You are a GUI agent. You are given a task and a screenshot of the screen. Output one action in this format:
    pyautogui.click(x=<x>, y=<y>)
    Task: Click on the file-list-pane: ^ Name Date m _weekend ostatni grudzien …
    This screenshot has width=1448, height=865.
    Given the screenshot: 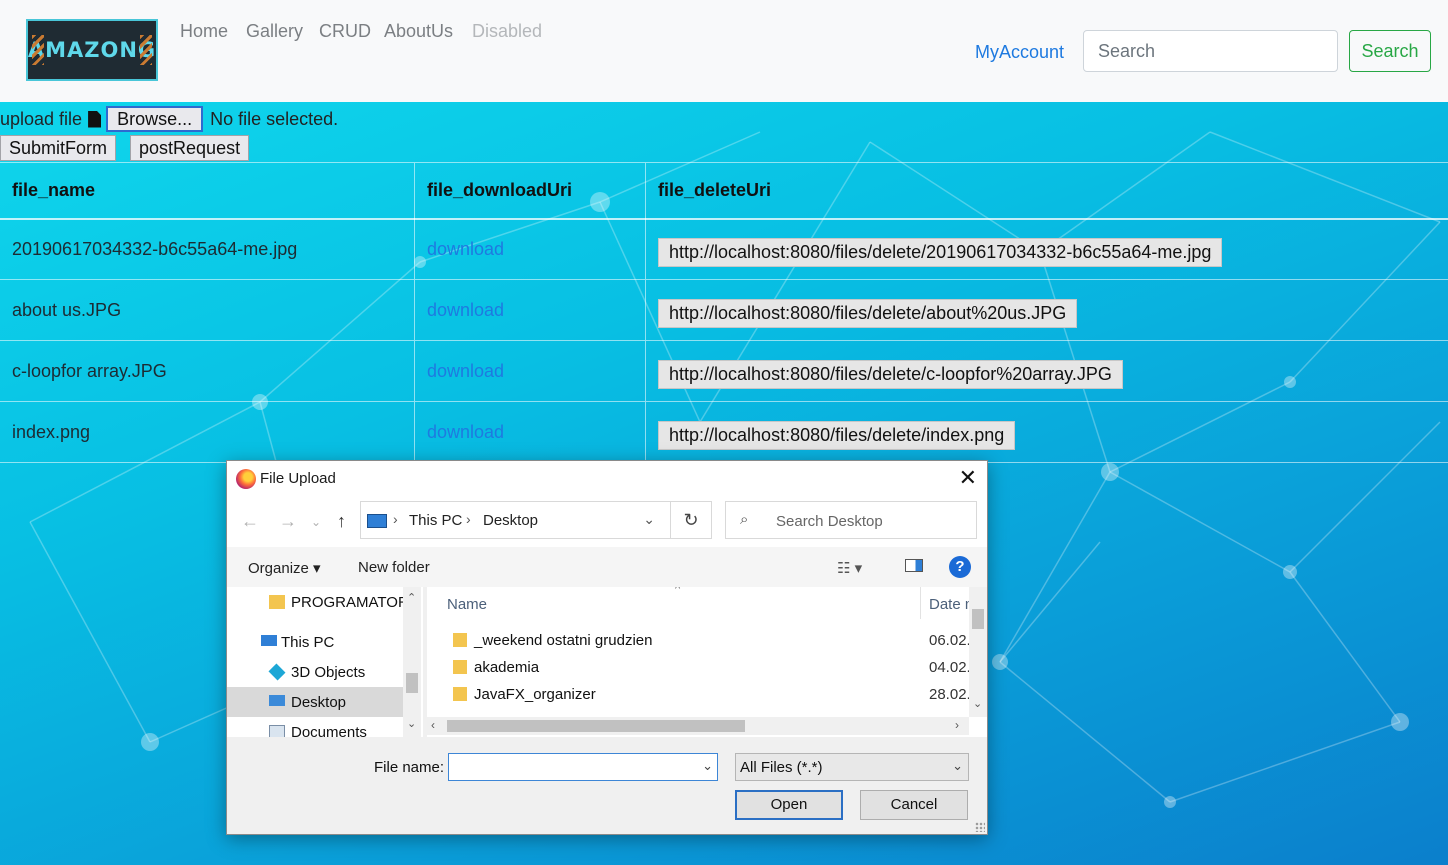 What is the action you would take?
    pyautogui.click(x=707, y=662)
    